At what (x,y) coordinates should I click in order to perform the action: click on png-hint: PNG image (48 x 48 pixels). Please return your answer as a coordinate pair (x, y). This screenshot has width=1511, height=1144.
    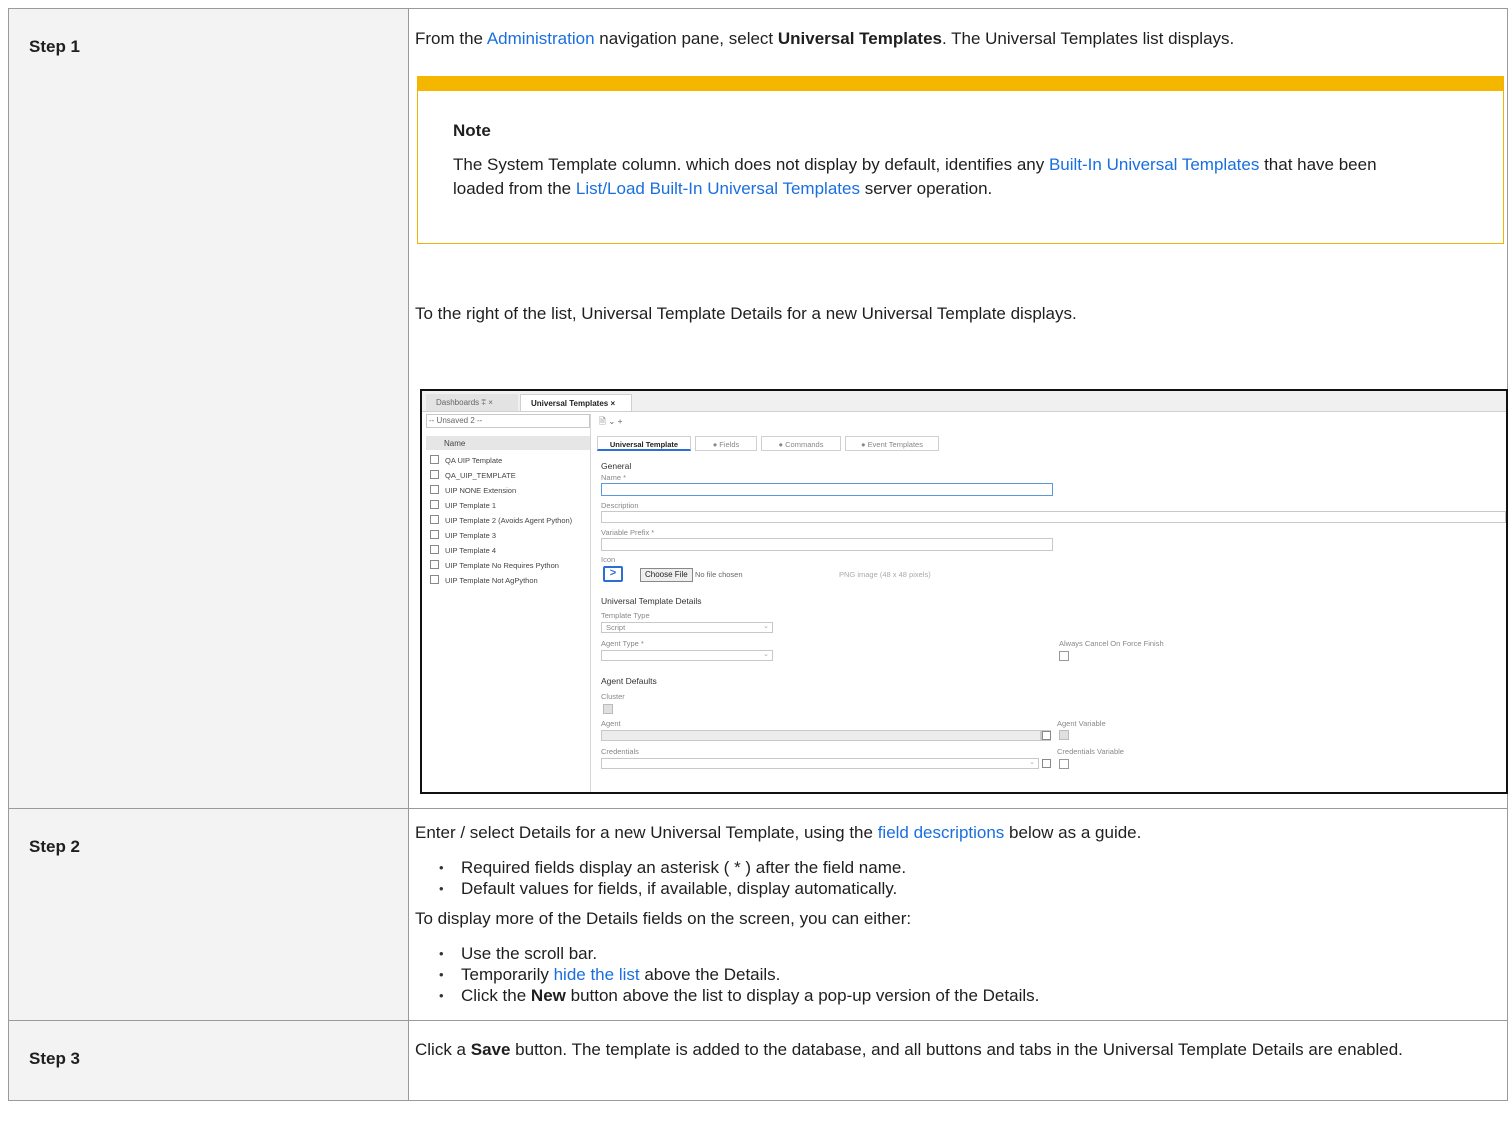
    Looking at the image, I should click on (885, 574).